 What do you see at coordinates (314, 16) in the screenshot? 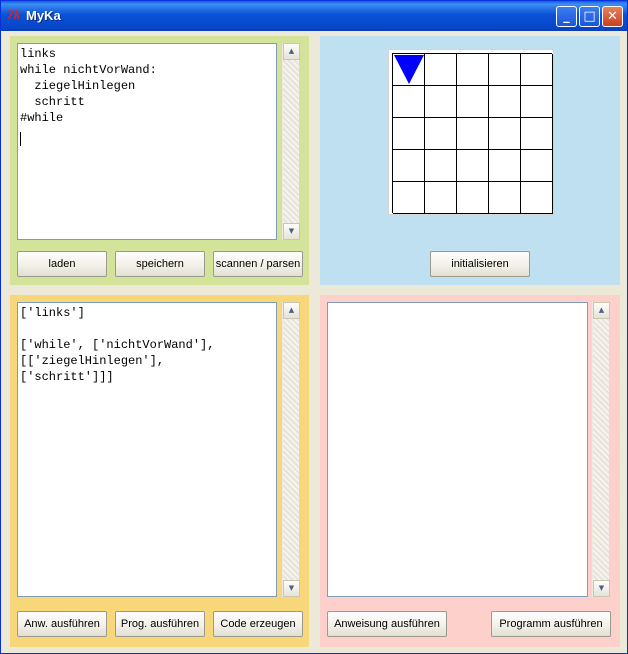
I see `title-bar: 7k MyKa _ □ ✕` at bounding box center [314, 16].